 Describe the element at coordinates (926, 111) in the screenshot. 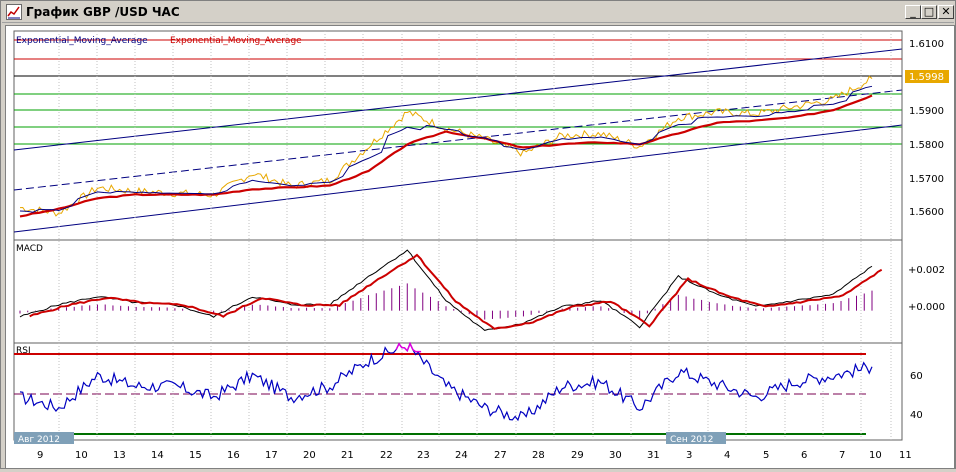

I see `price-tick: 1.5900` at that location.